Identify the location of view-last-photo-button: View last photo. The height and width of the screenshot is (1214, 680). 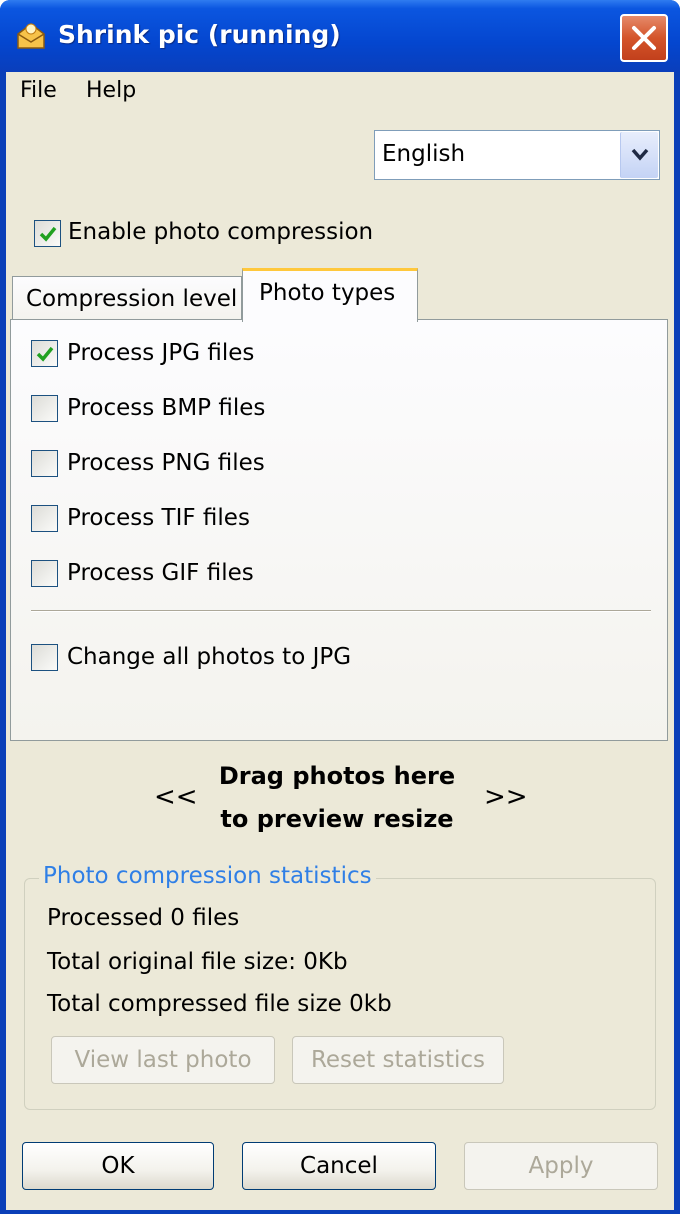
(163, 1060).